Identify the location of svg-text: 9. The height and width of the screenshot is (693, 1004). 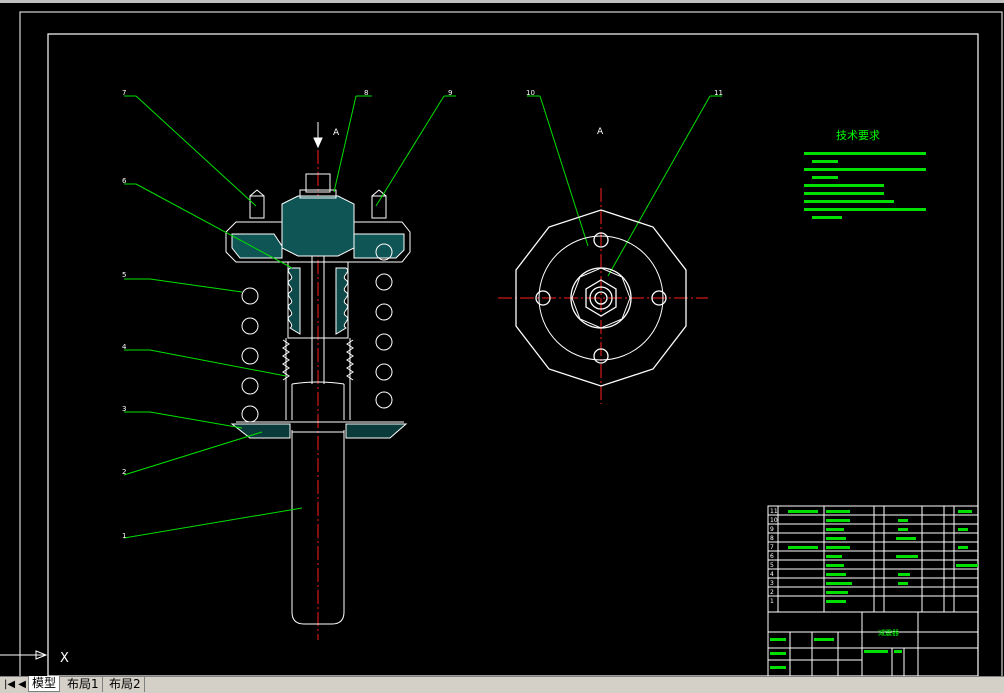
(772, 529).